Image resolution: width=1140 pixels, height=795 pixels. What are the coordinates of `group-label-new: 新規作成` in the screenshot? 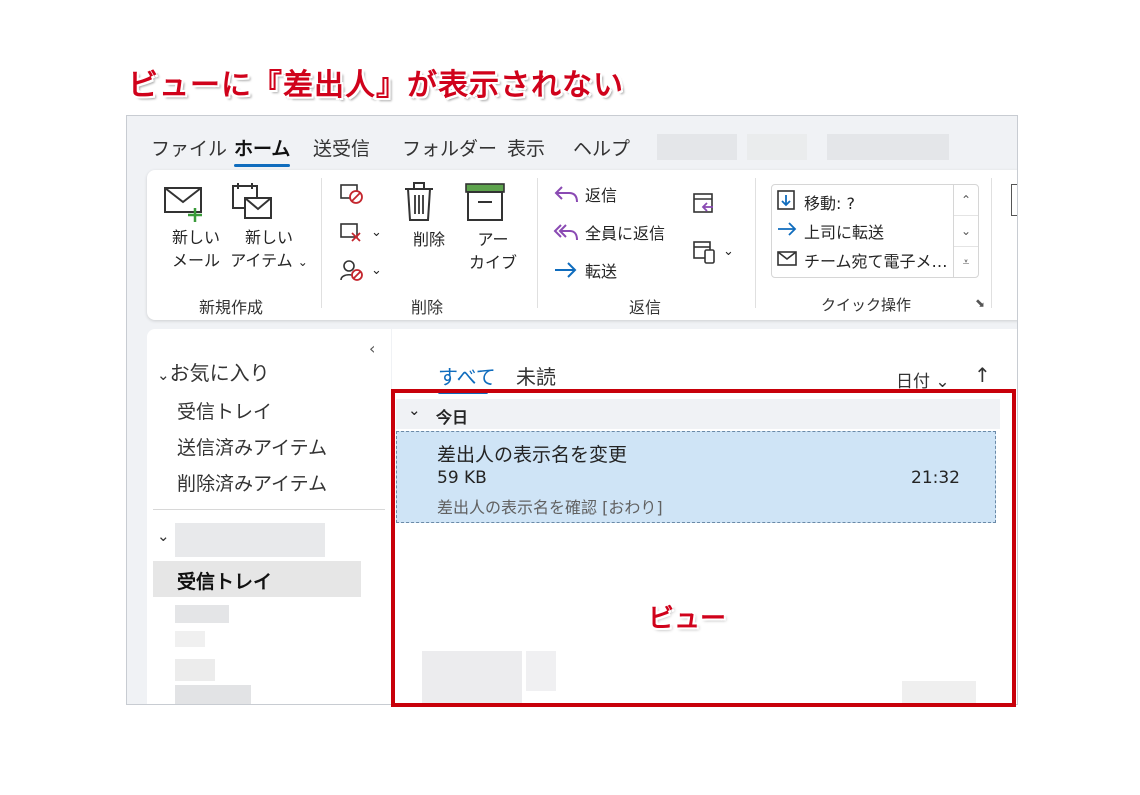 It's located at (231, 307).